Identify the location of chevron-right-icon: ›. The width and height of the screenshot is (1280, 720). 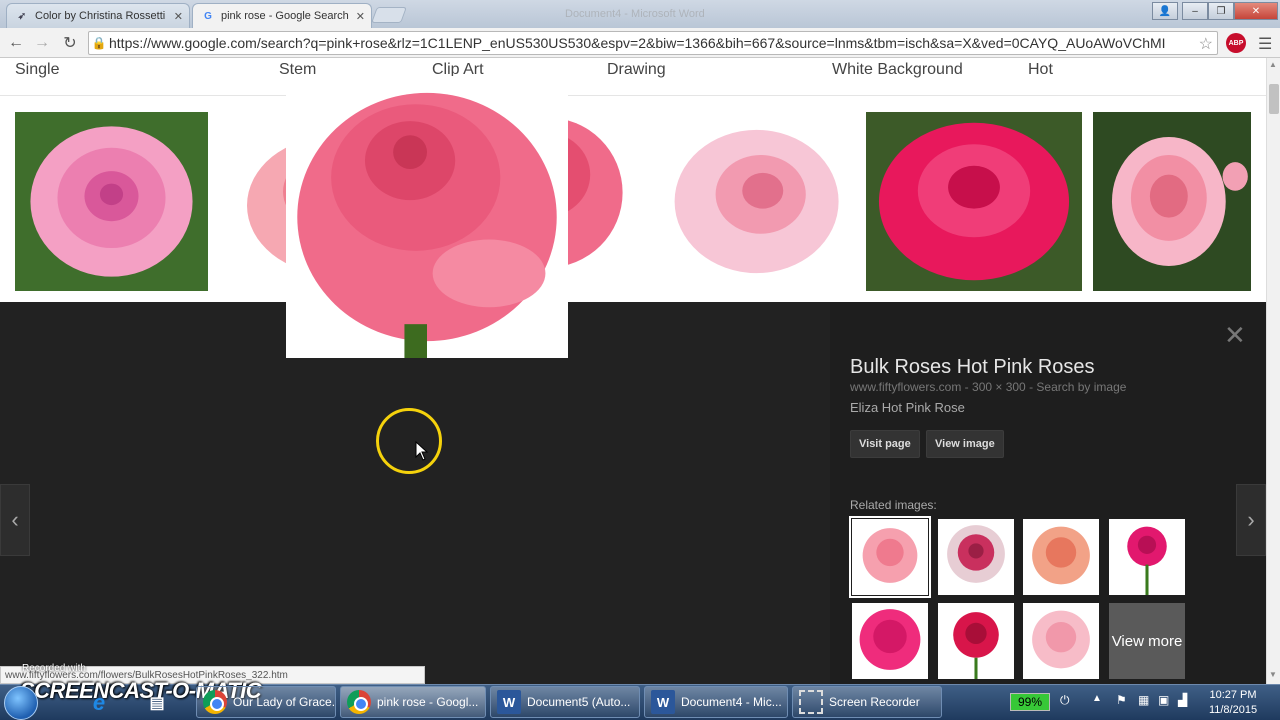
(1251, 519).